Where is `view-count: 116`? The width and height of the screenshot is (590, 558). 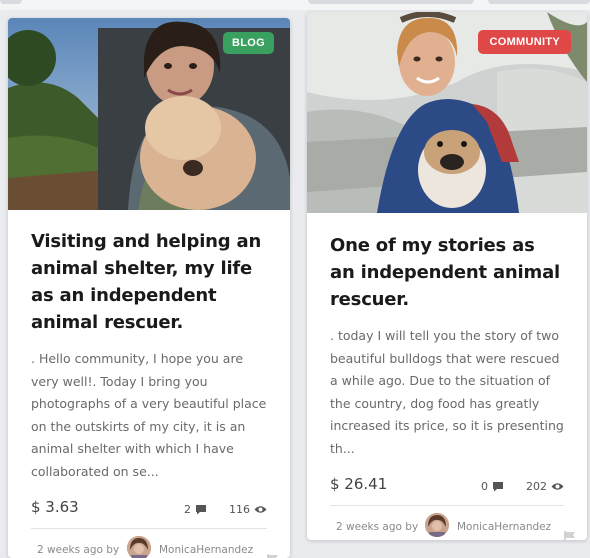 view-count: 116 is located at coordinates (239, 509).